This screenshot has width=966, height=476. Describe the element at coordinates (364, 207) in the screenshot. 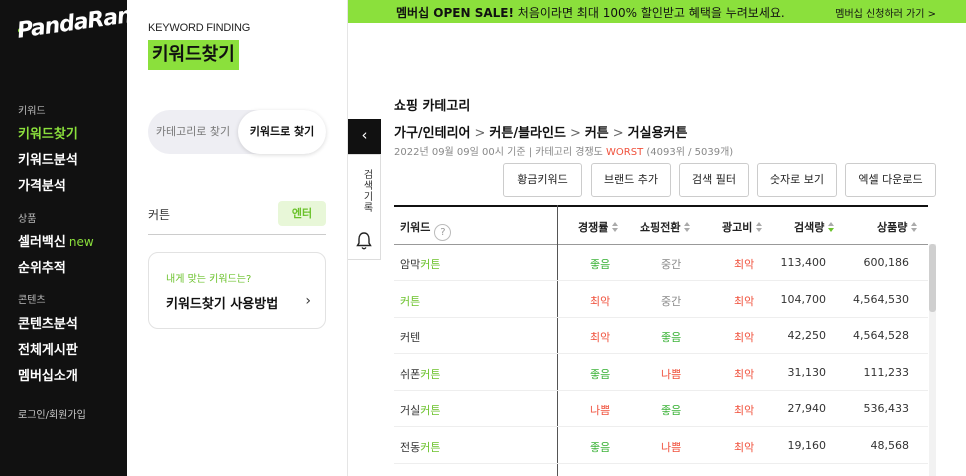

I see `search-history-tab: 검색기록` at that location.